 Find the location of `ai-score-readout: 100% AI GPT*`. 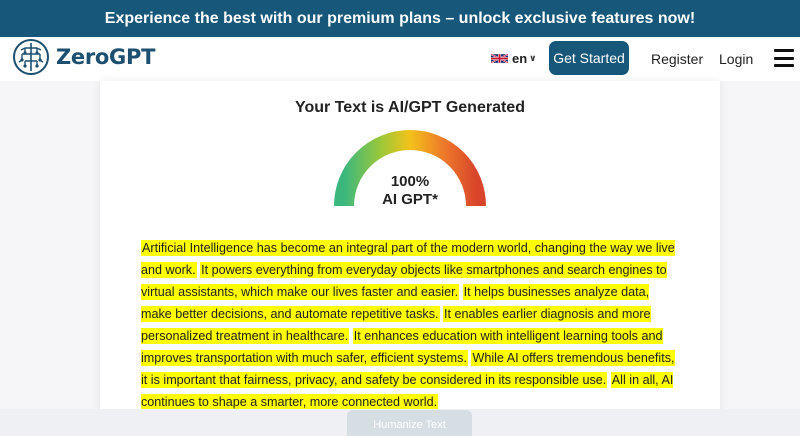

ai-score-readout: 100% AI GPT* is located at coordinates (410, 191).